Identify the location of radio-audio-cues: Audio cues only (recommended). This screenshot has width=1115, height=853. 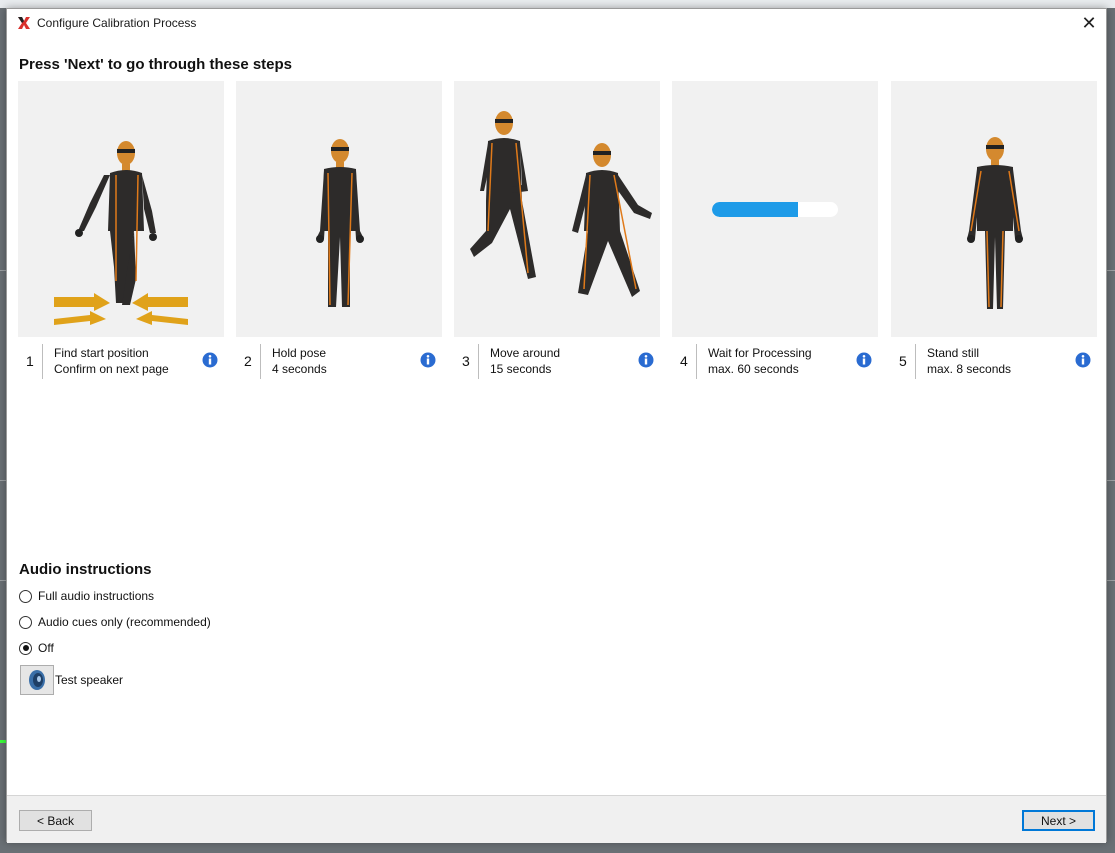
(115, 622).